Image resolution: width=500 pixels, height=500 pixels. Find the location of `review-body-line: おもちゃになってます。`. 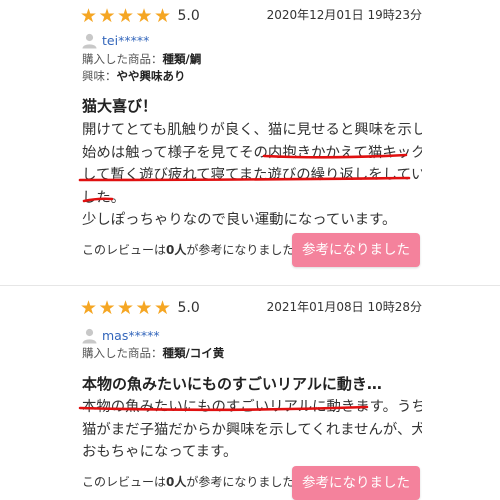

review-body-line: おもちゃになってます。 is located at coordinates (160, 452).